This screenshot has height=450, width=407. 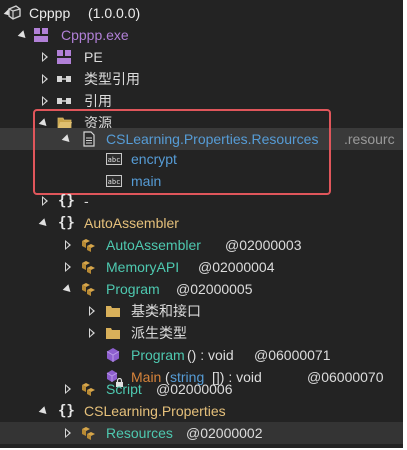 What do you see at coordinates (112, 79) in the screenshot?
I see `type-refs-label: 类型引用` at bounding box center [112, 79].